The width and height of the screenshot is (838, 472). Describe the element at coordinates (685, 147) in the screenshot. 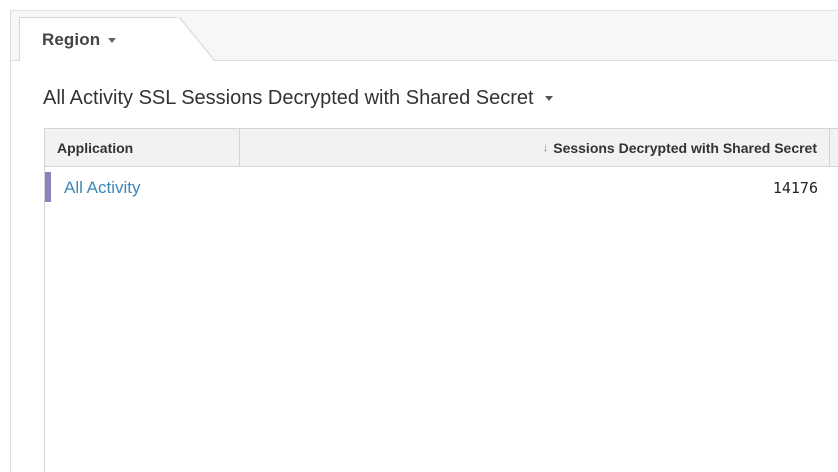

I see `column-header-label: Sessions Decrypted with Shared Secret` at that location.